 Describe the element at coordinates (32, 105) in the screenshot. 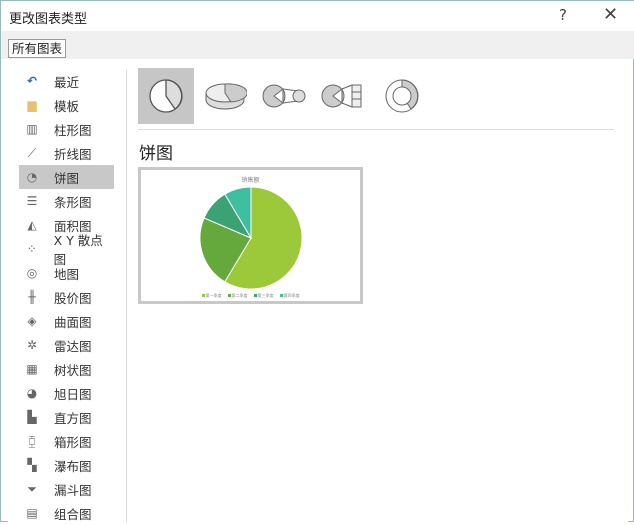

I see `folder-icon: ▆` at that location.